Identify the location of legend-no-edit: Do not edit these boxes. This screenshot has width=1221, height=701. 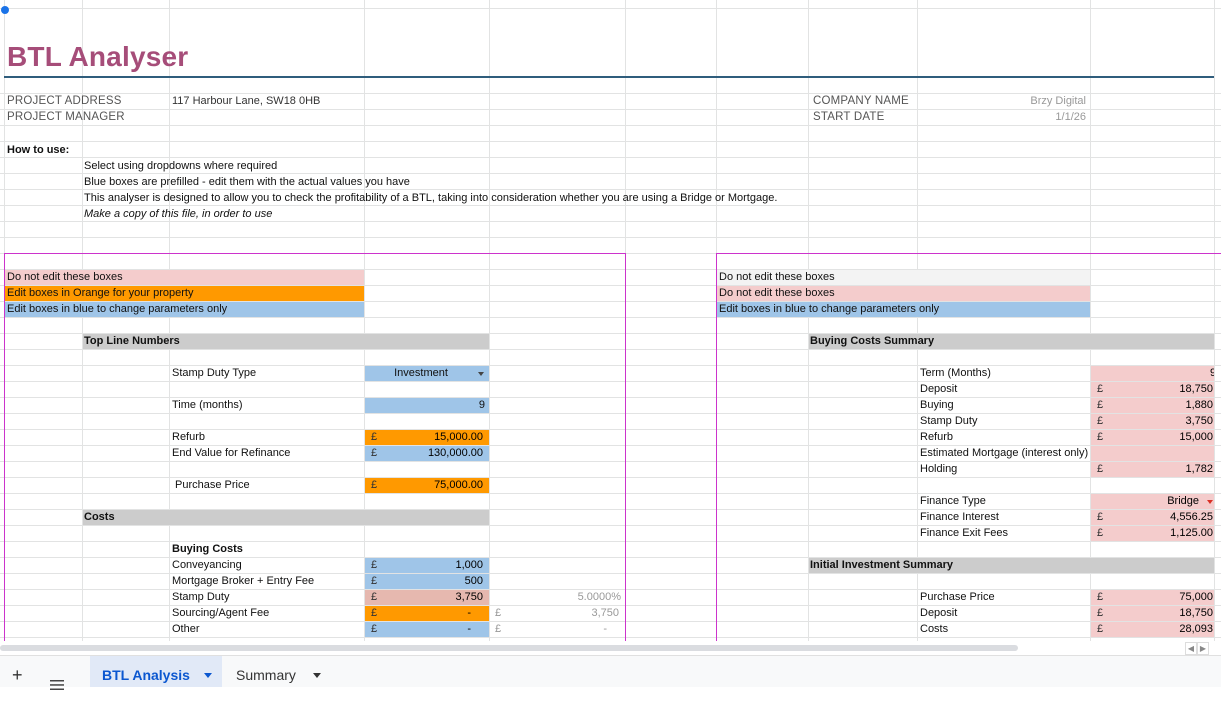
(903, 293).